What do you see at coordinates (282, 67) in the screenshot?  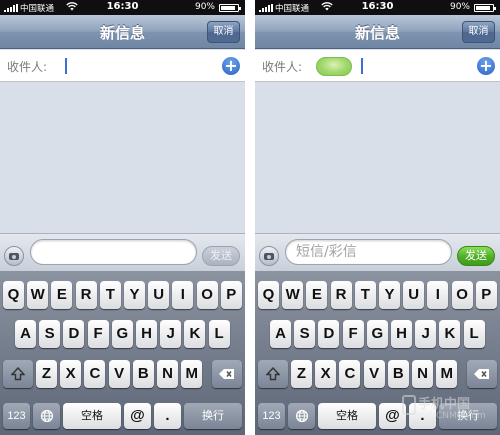 I see `recipient-label: 收件人:` at bounding box center [282, 67].